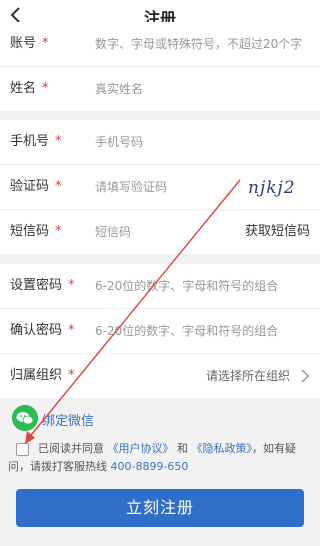 Image resolution: width=320 pixels, height=546 pixels. What do you see at coordinates (141, 448) in the screenshot?
I see `user-agreement-link: 《用户协议》` at bounding box center [141, 448].